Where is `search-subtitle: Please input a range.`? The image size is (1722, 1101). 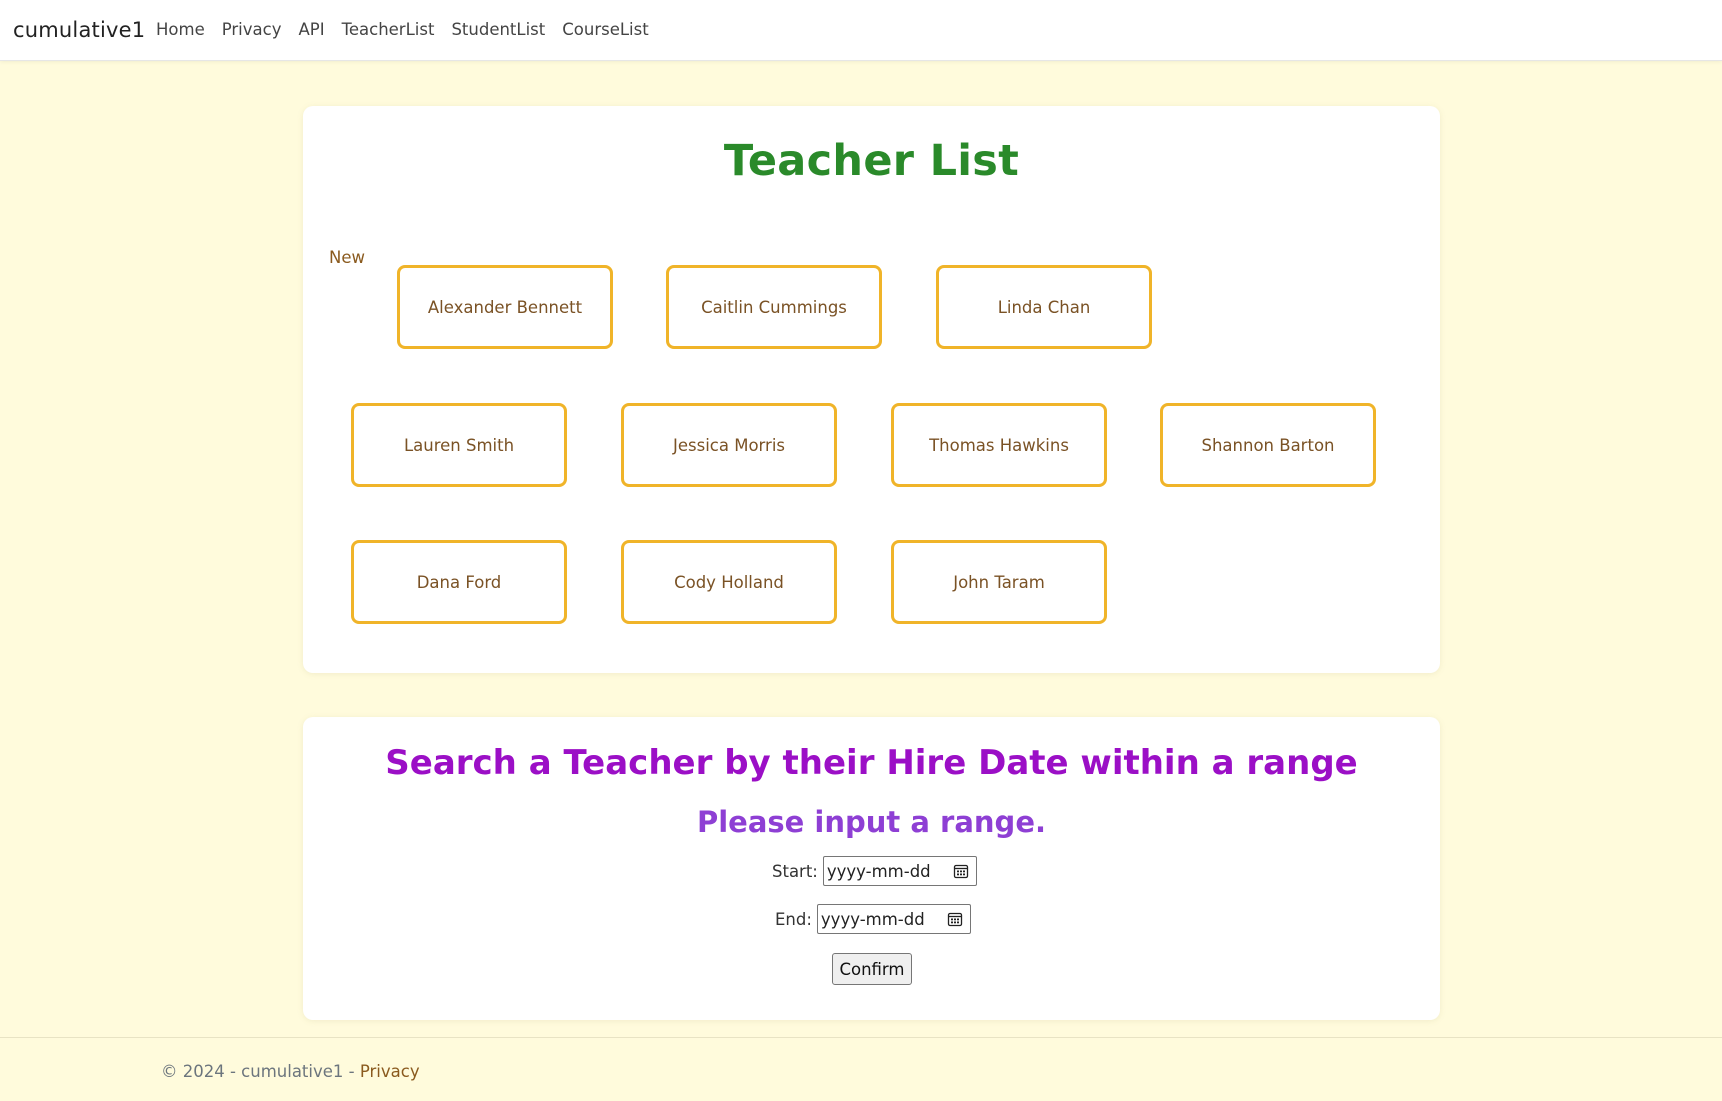
search-subtitle: Please input a range. is located at coordinates (871, 822).